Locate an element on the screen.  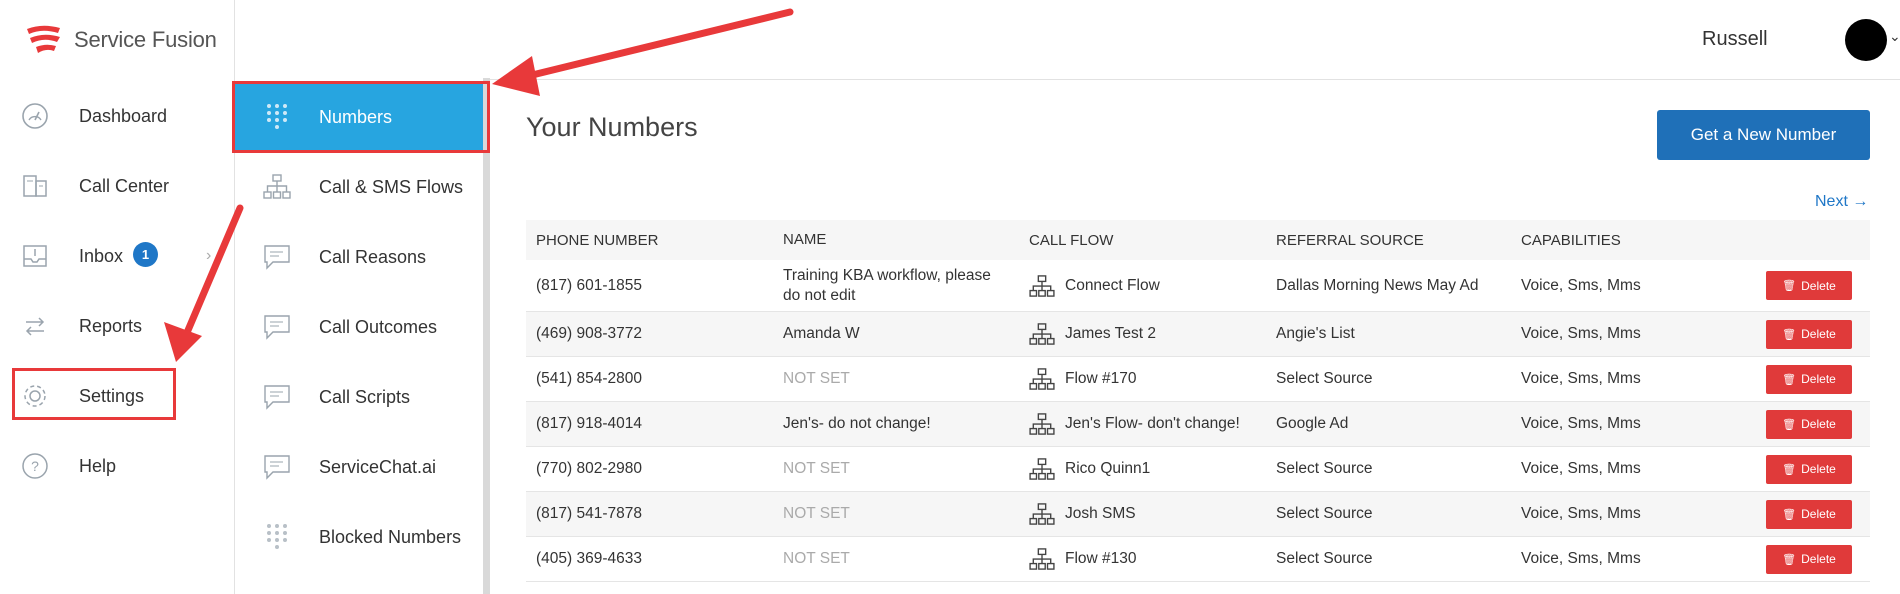
sidebar-item-label: Reports is located at coordinates (111, 325).